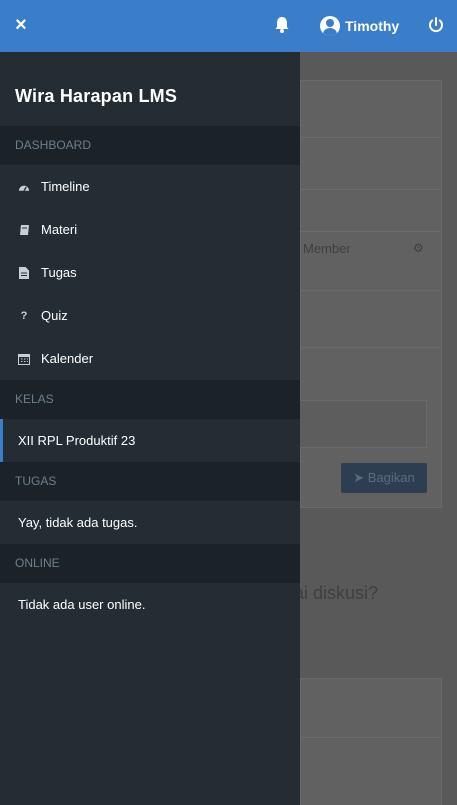  I want to click on share-button-label: Bagikan, so click(391, 477).